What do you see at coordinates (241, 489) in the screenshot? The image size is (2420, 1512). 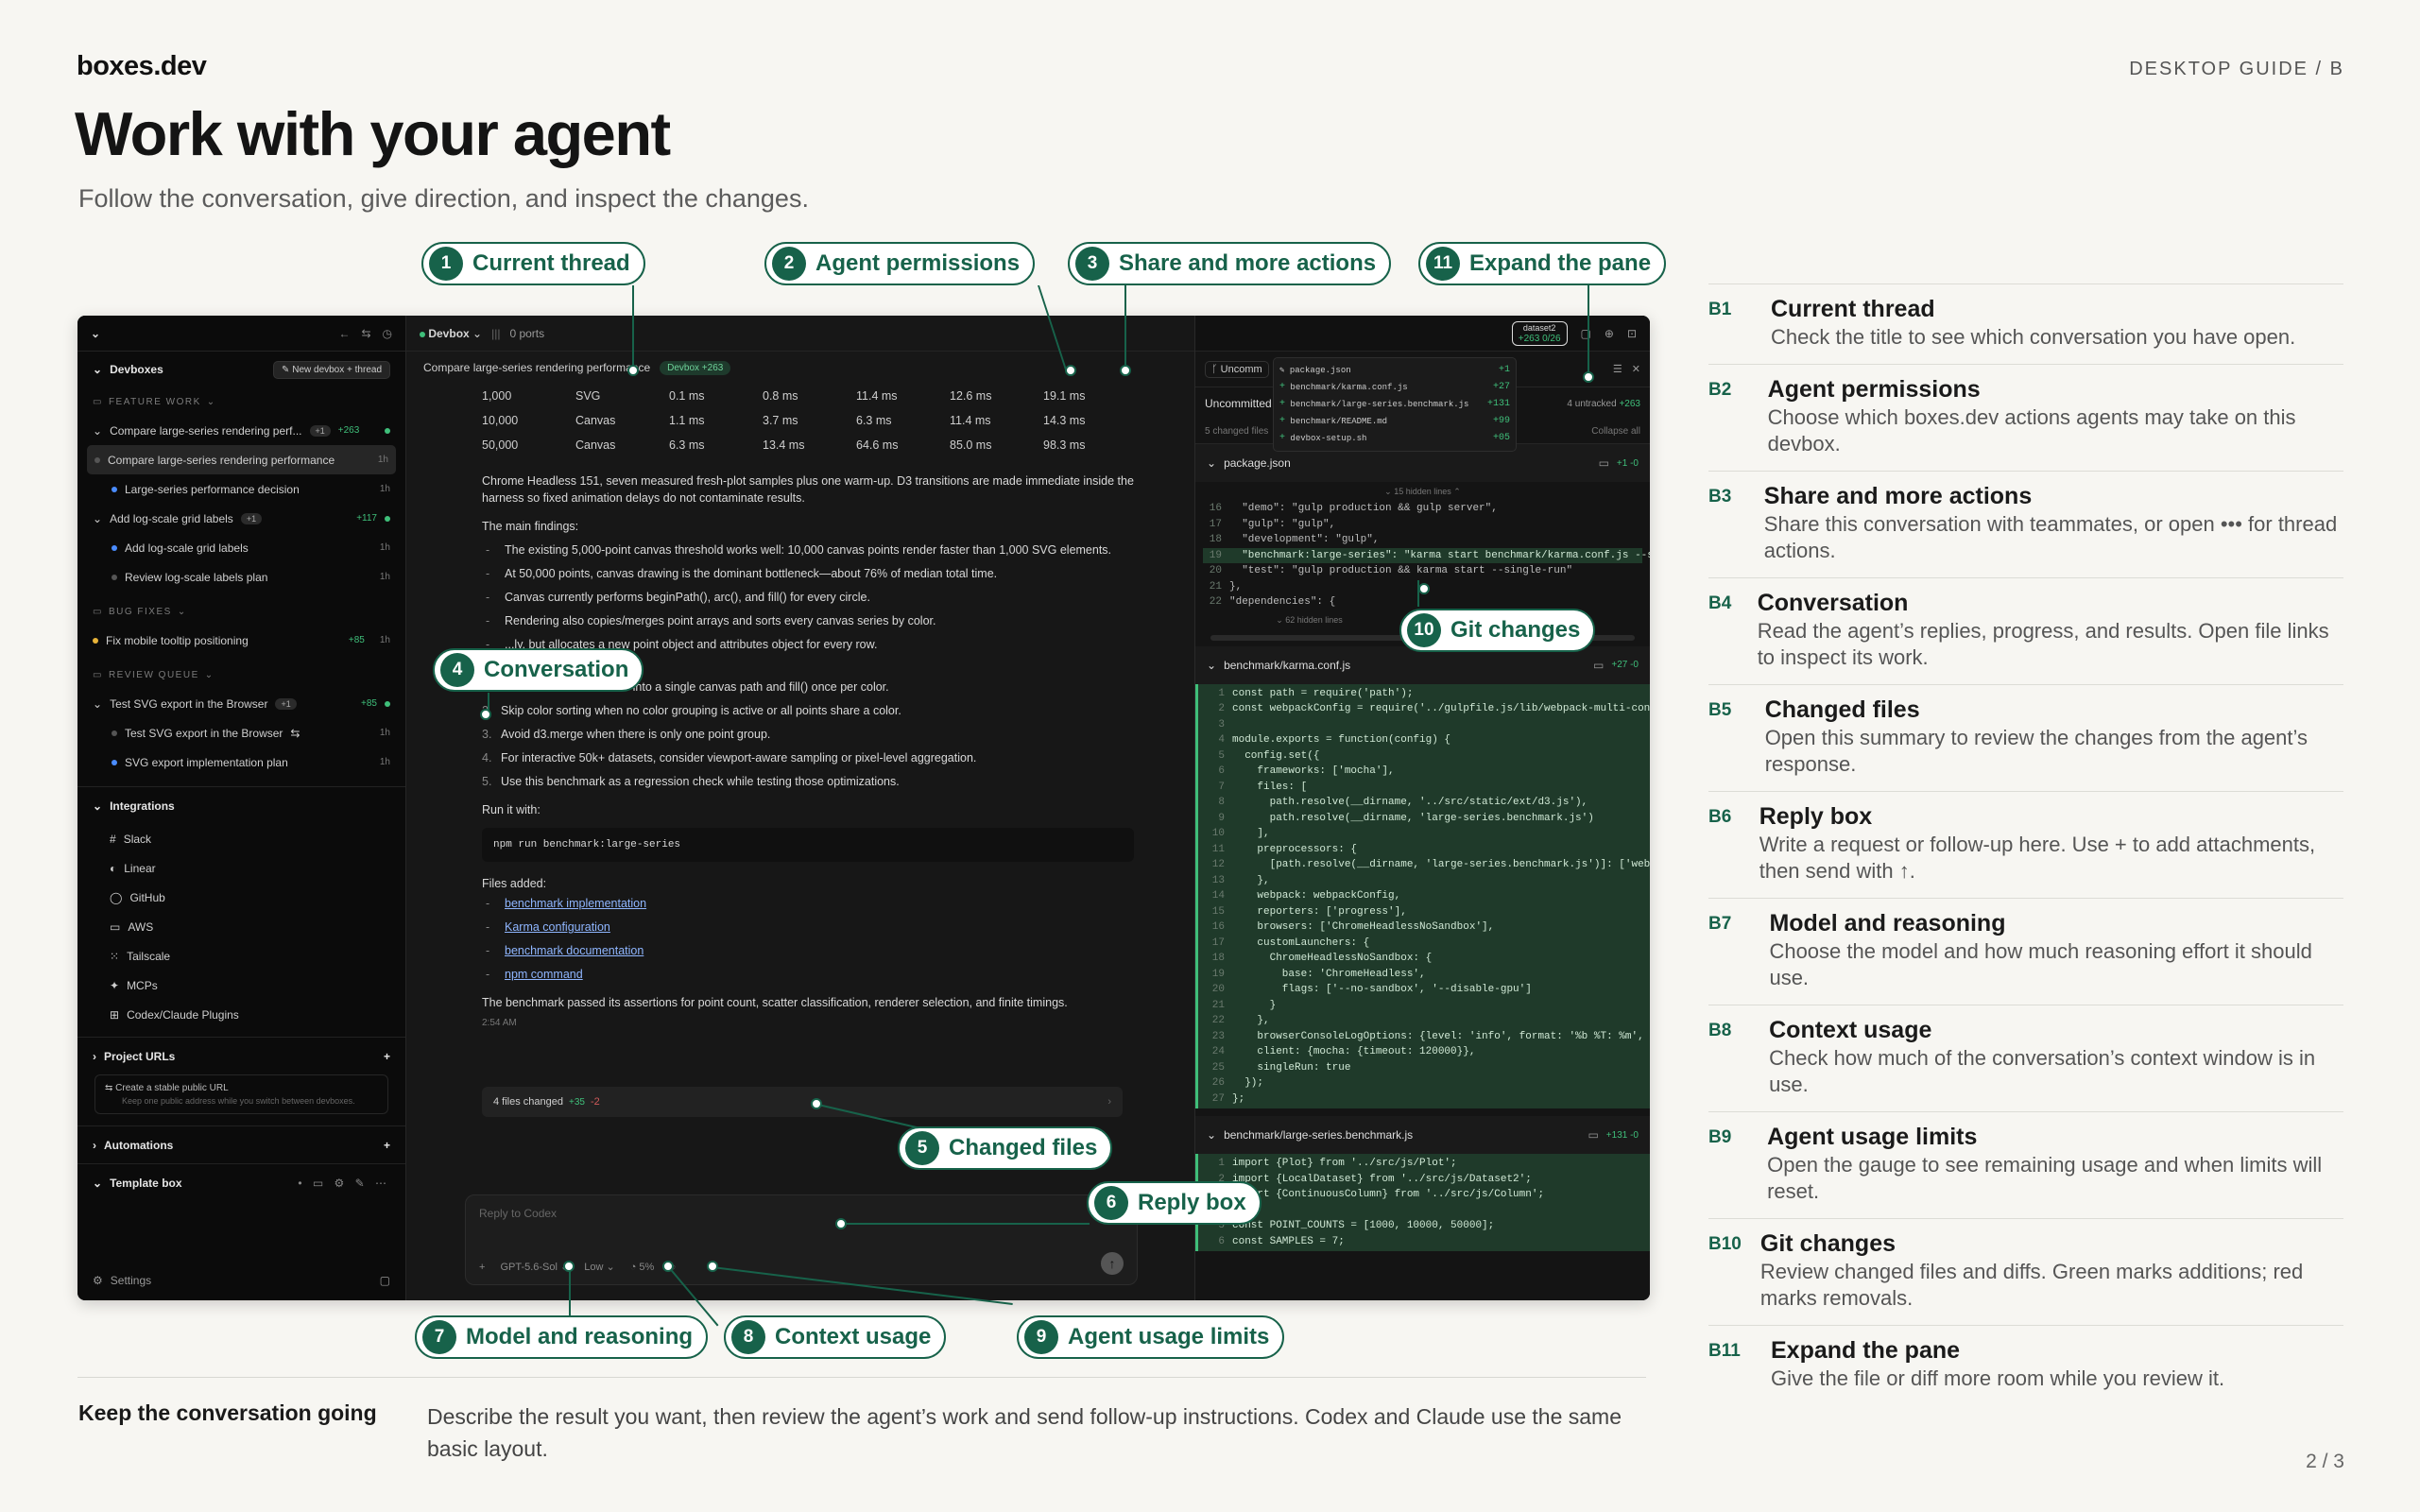 I see `thread-item: Large-series performance decision 1h` at bounding box center [241, 489].